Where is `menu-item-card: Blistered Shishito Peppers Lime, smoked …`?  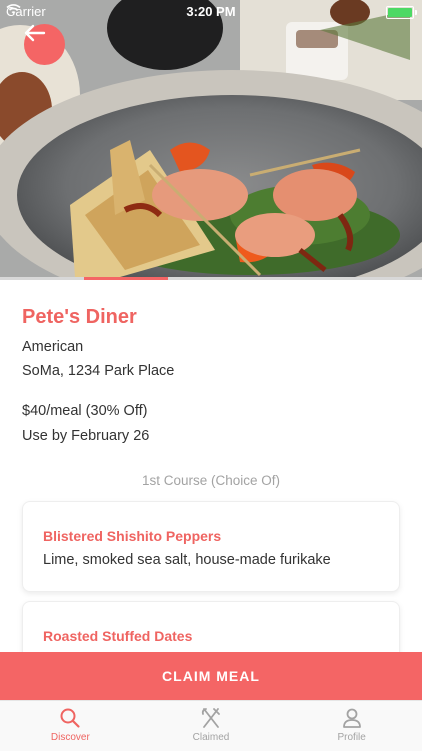
menu-item-card: Blistered Shishito Peppers Lime, smoked … is located at coordinates (211, 546).